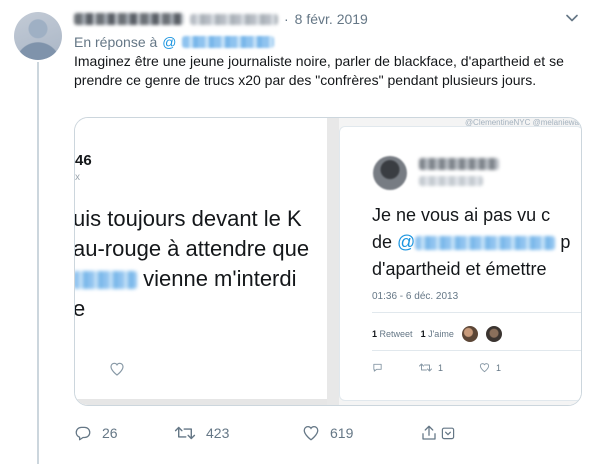 This screenshot has width=596, height=464. I want to click on retweet-count: 423, so click(218, 433).